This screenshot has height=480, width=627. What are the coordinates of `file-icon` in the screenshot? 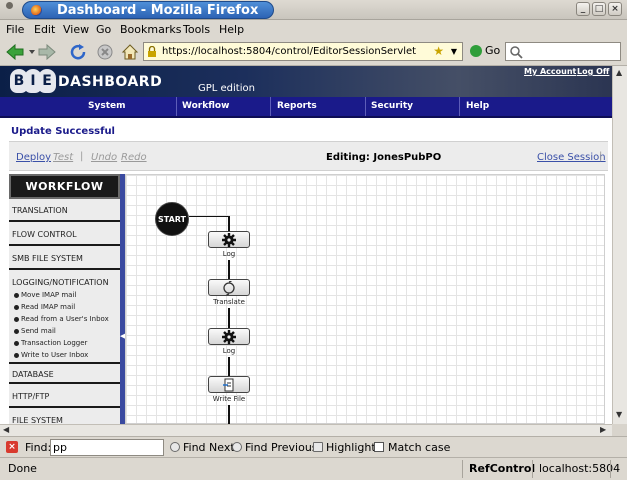 It's located at (228, 385).